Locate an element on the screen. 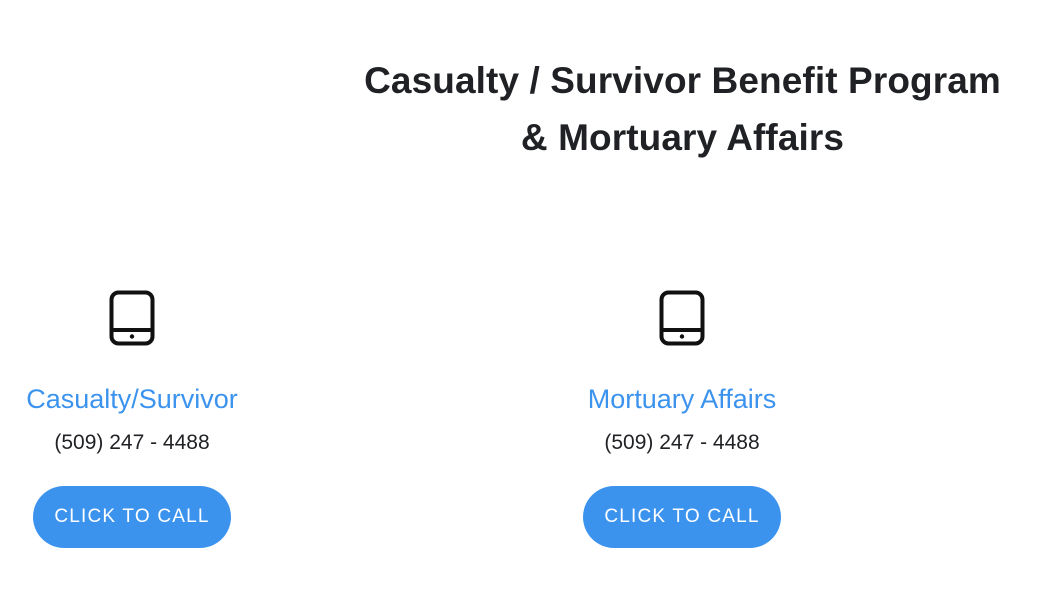  page-title-line-2: & Mortuary Affairs is located at coordinates (682, 137).